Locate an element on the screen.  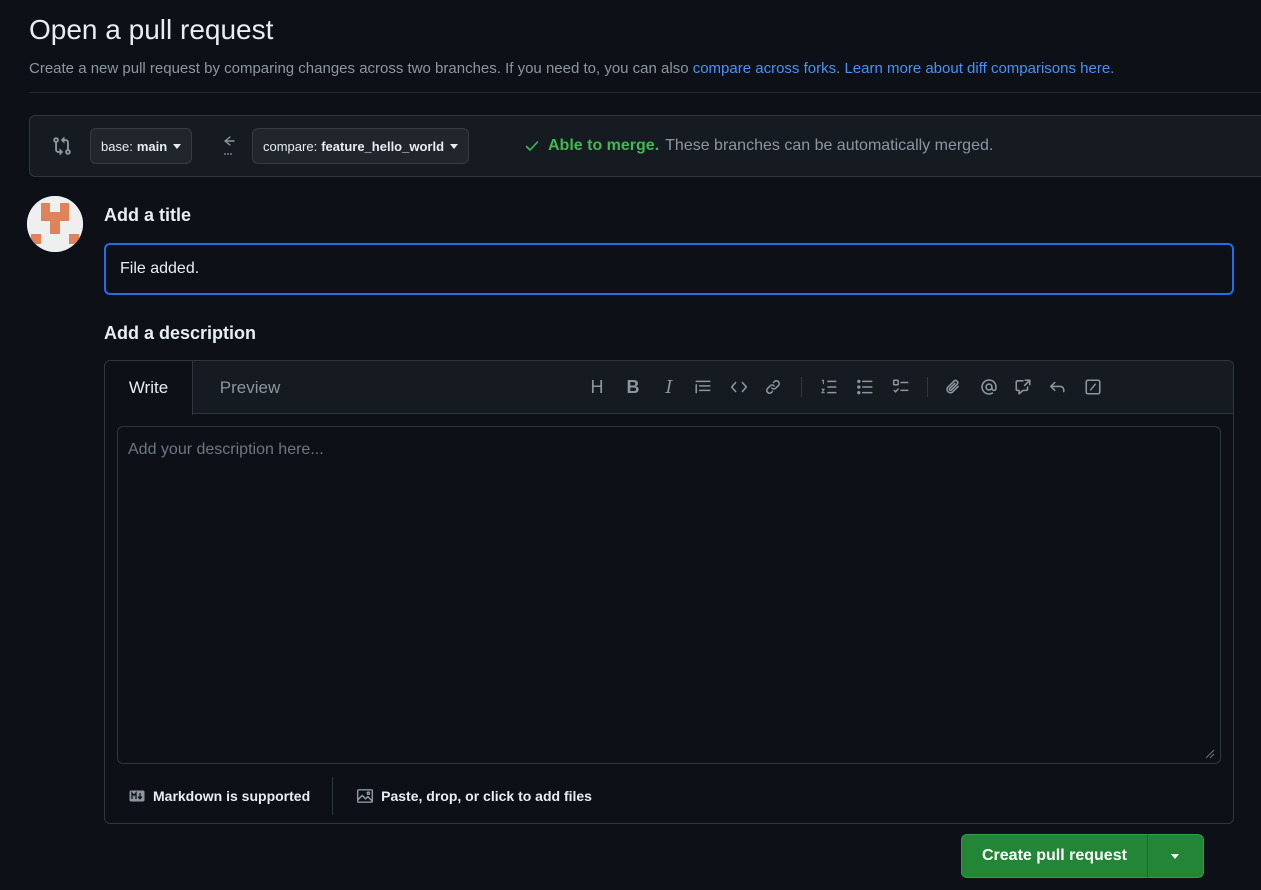
slash-commands-button is located at coordinates (1093, 387).